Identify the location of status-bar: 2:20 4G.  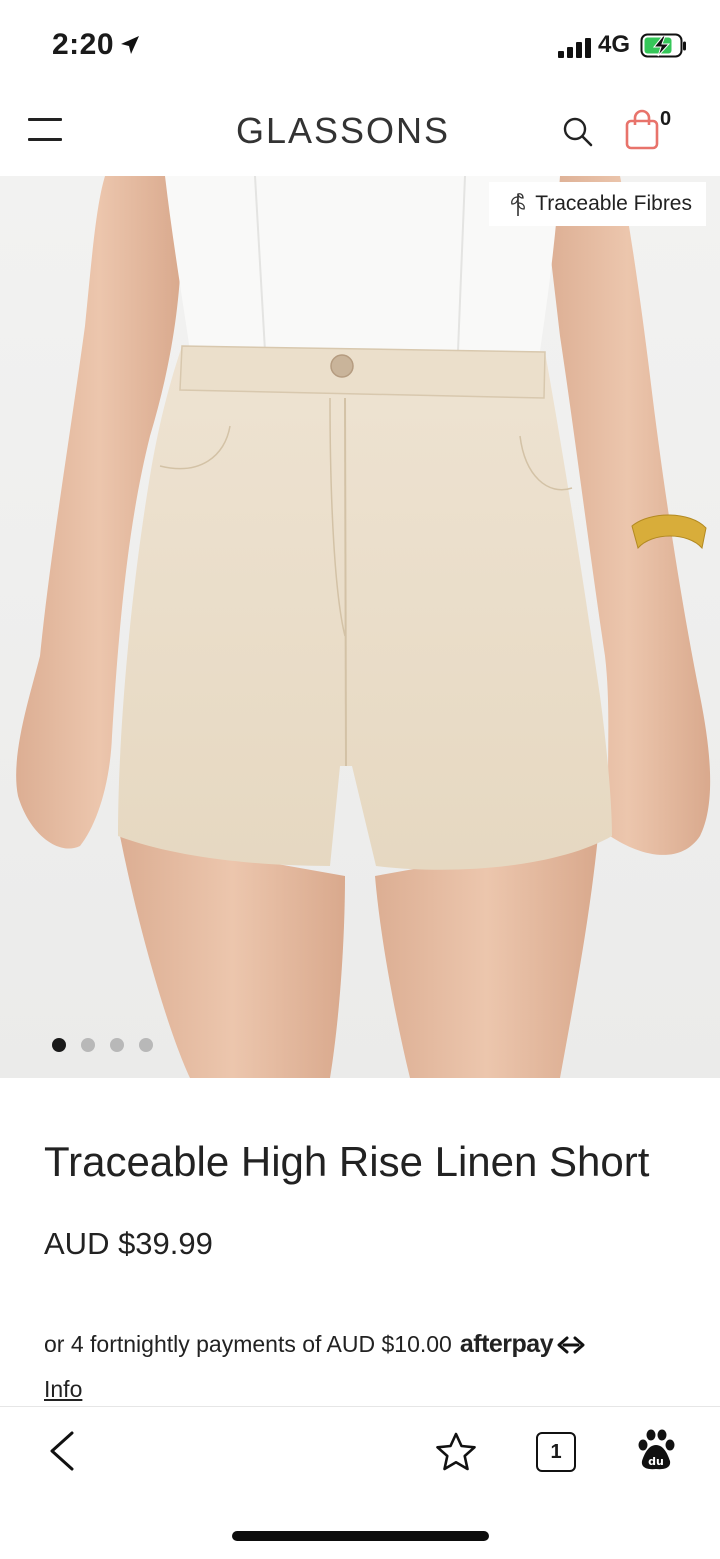
(360, 46).